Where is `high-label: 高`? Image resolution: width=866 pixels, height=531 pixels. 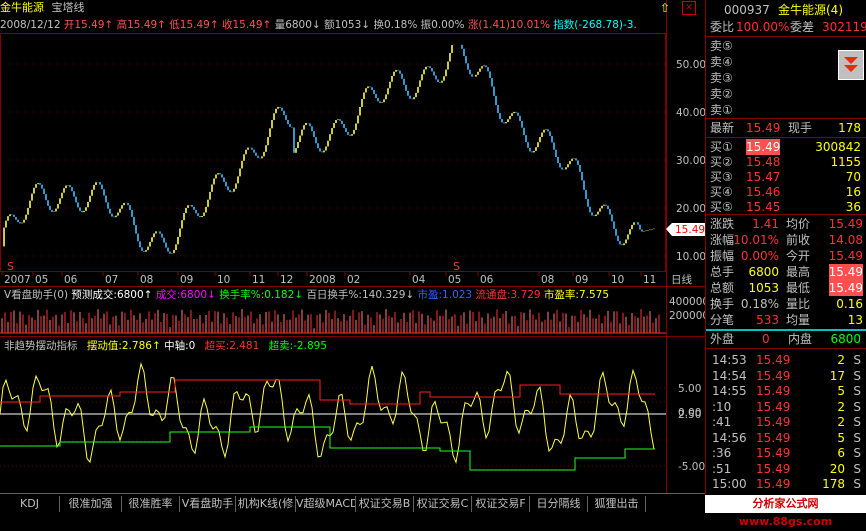 high-label: 高 is located at coordinates (122, 25).